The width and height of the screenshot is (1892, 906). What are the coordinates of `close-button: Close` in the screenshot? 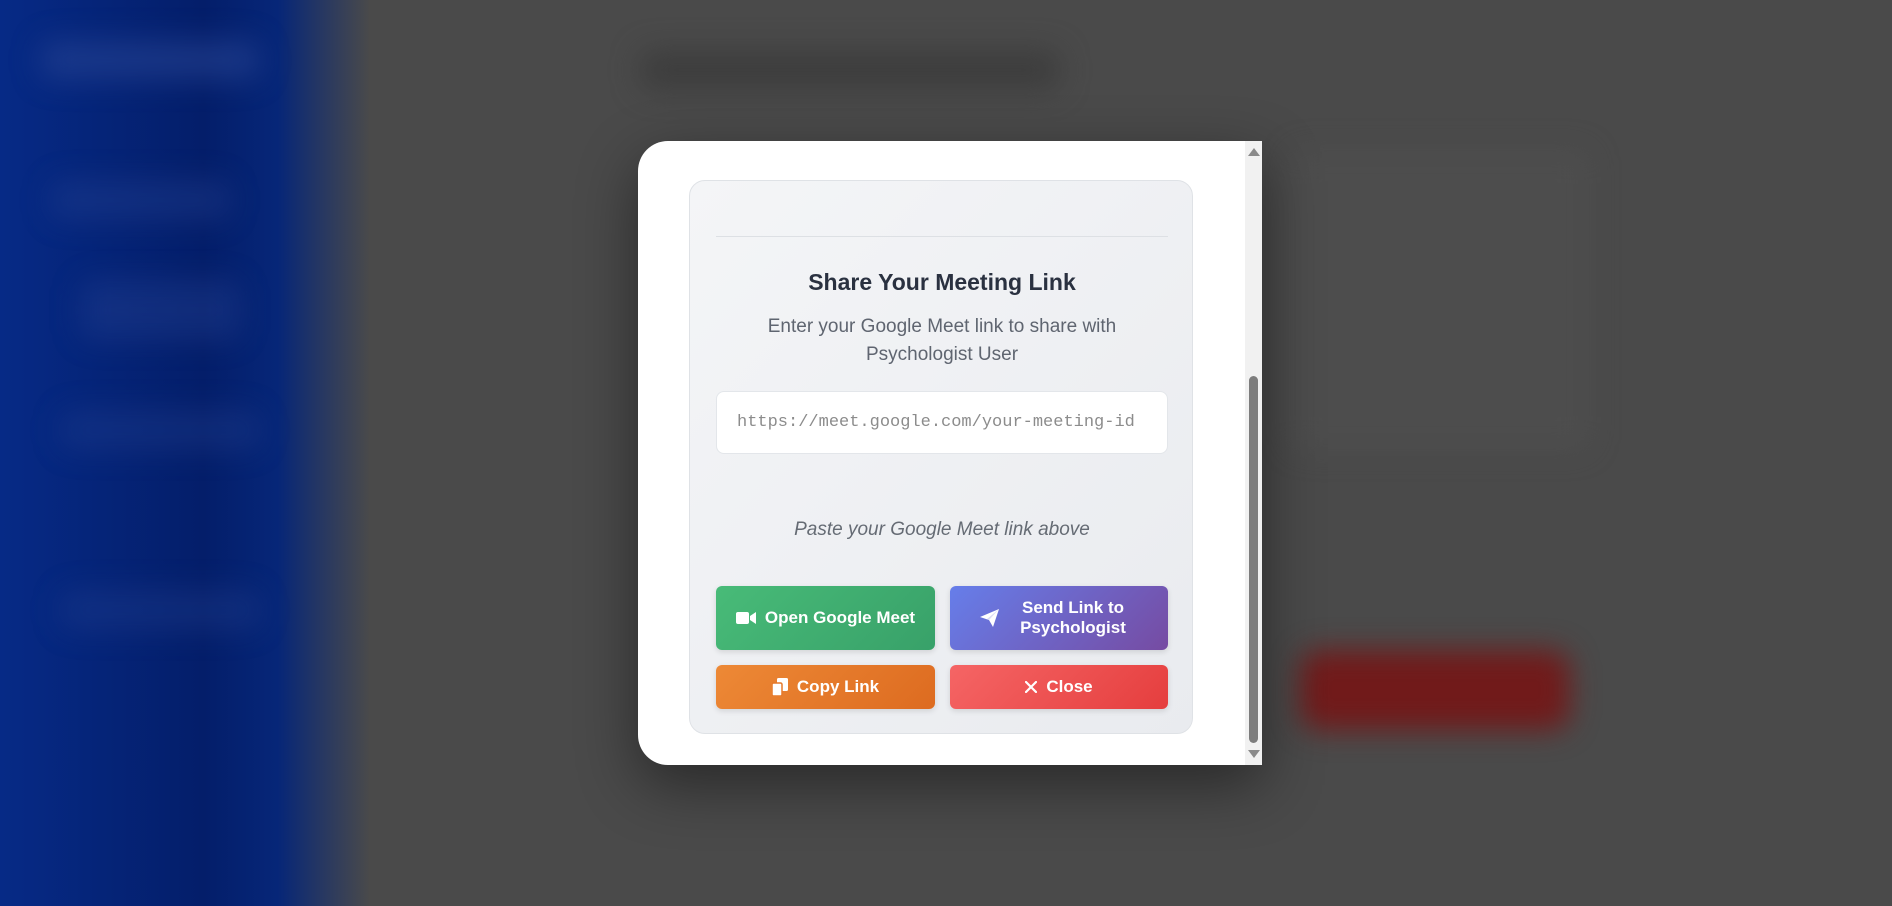 It's located at (1059, 687).